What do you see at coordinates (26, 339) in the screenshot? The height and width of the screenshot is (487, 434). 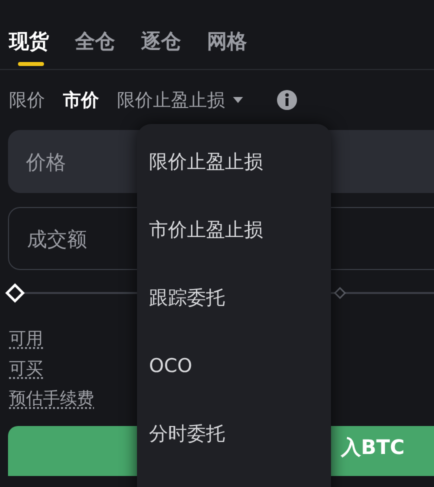 I see `info-label: 可用` at bounding box center [26, 339].